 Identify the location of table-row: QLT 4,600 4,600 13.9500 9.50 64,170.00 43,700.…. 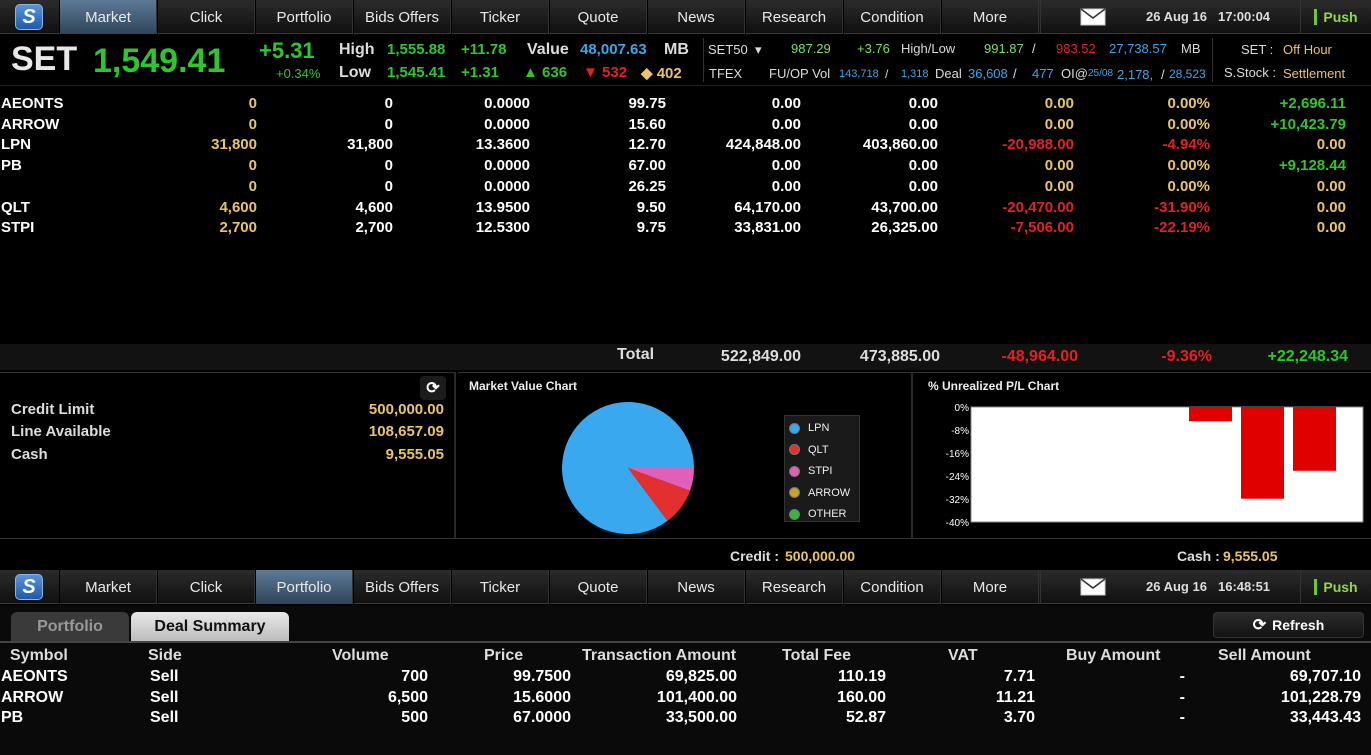
(685, 208).